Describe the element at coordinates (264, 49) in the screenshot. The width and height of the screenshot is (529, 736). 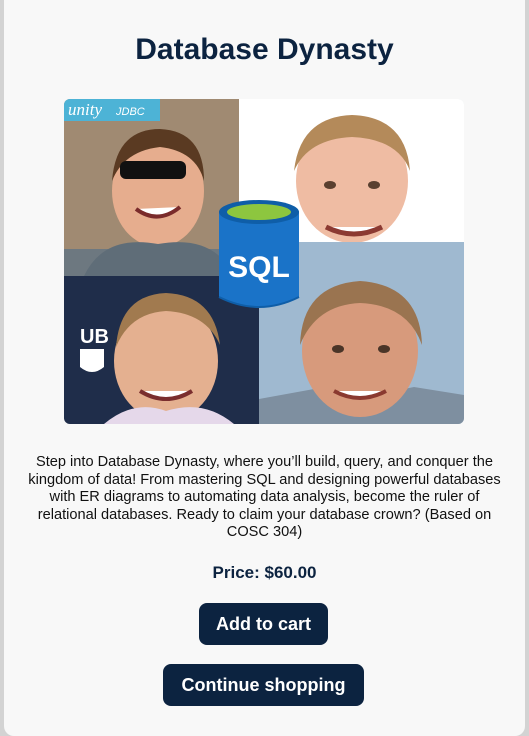
I see `product-title: Database Dynasty` at that location.